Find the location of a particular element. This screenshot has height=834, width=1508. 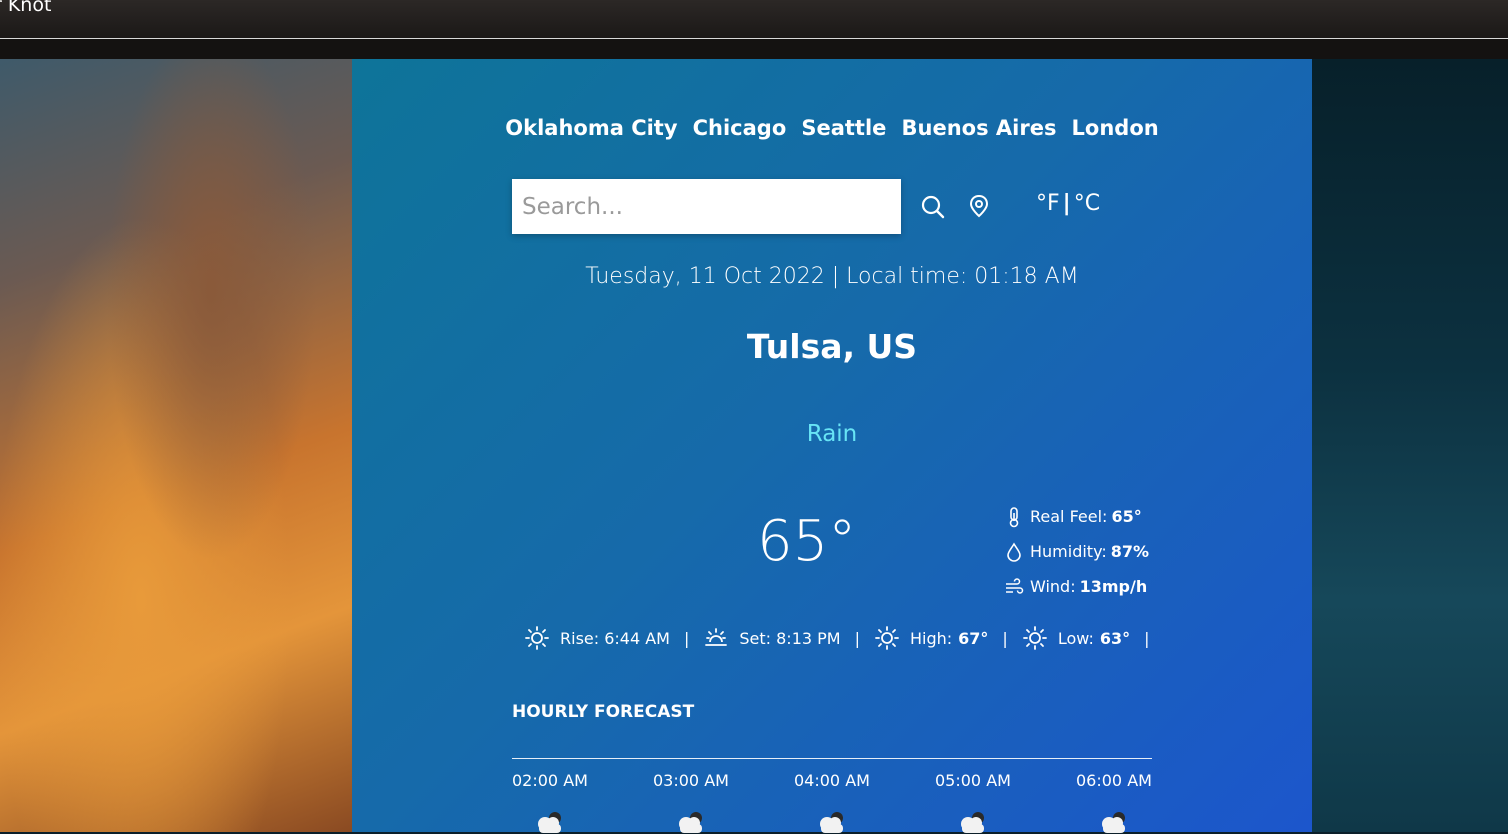

humidity-label: Humidity: is located at coordinates (1068, 551).